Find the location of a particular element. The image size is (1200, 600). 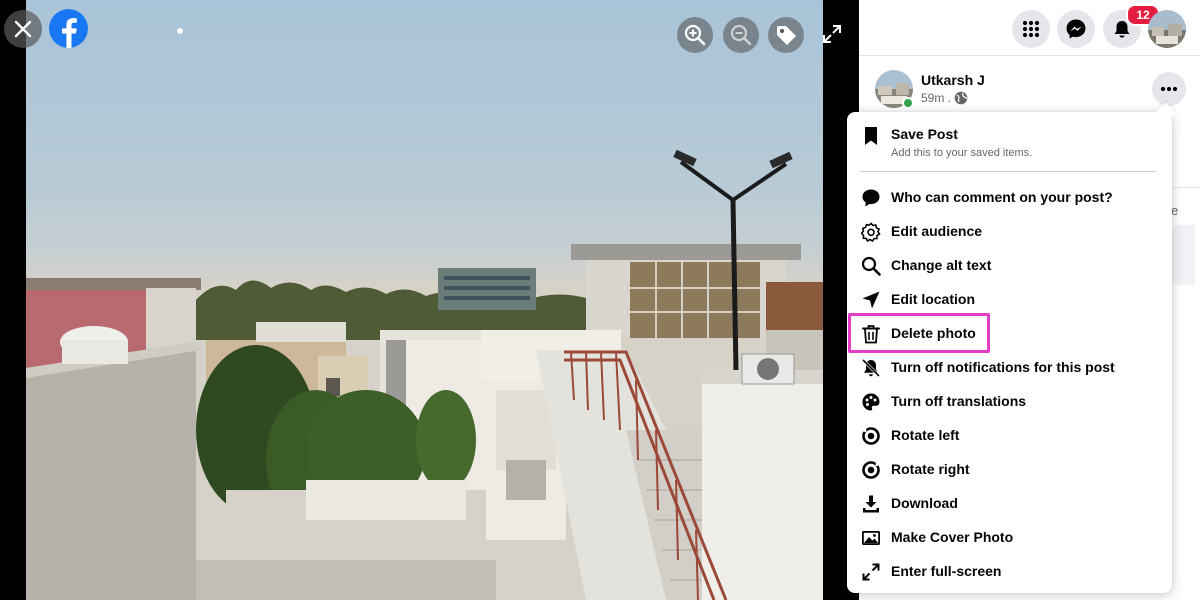

comment-icon is located at coordinates (871, 198).